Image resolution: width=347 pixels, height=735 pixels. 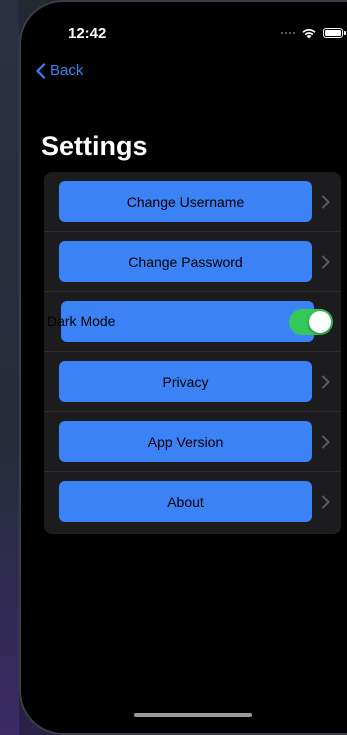 I want to click on toggle-knob, so click(x=320, y=322).